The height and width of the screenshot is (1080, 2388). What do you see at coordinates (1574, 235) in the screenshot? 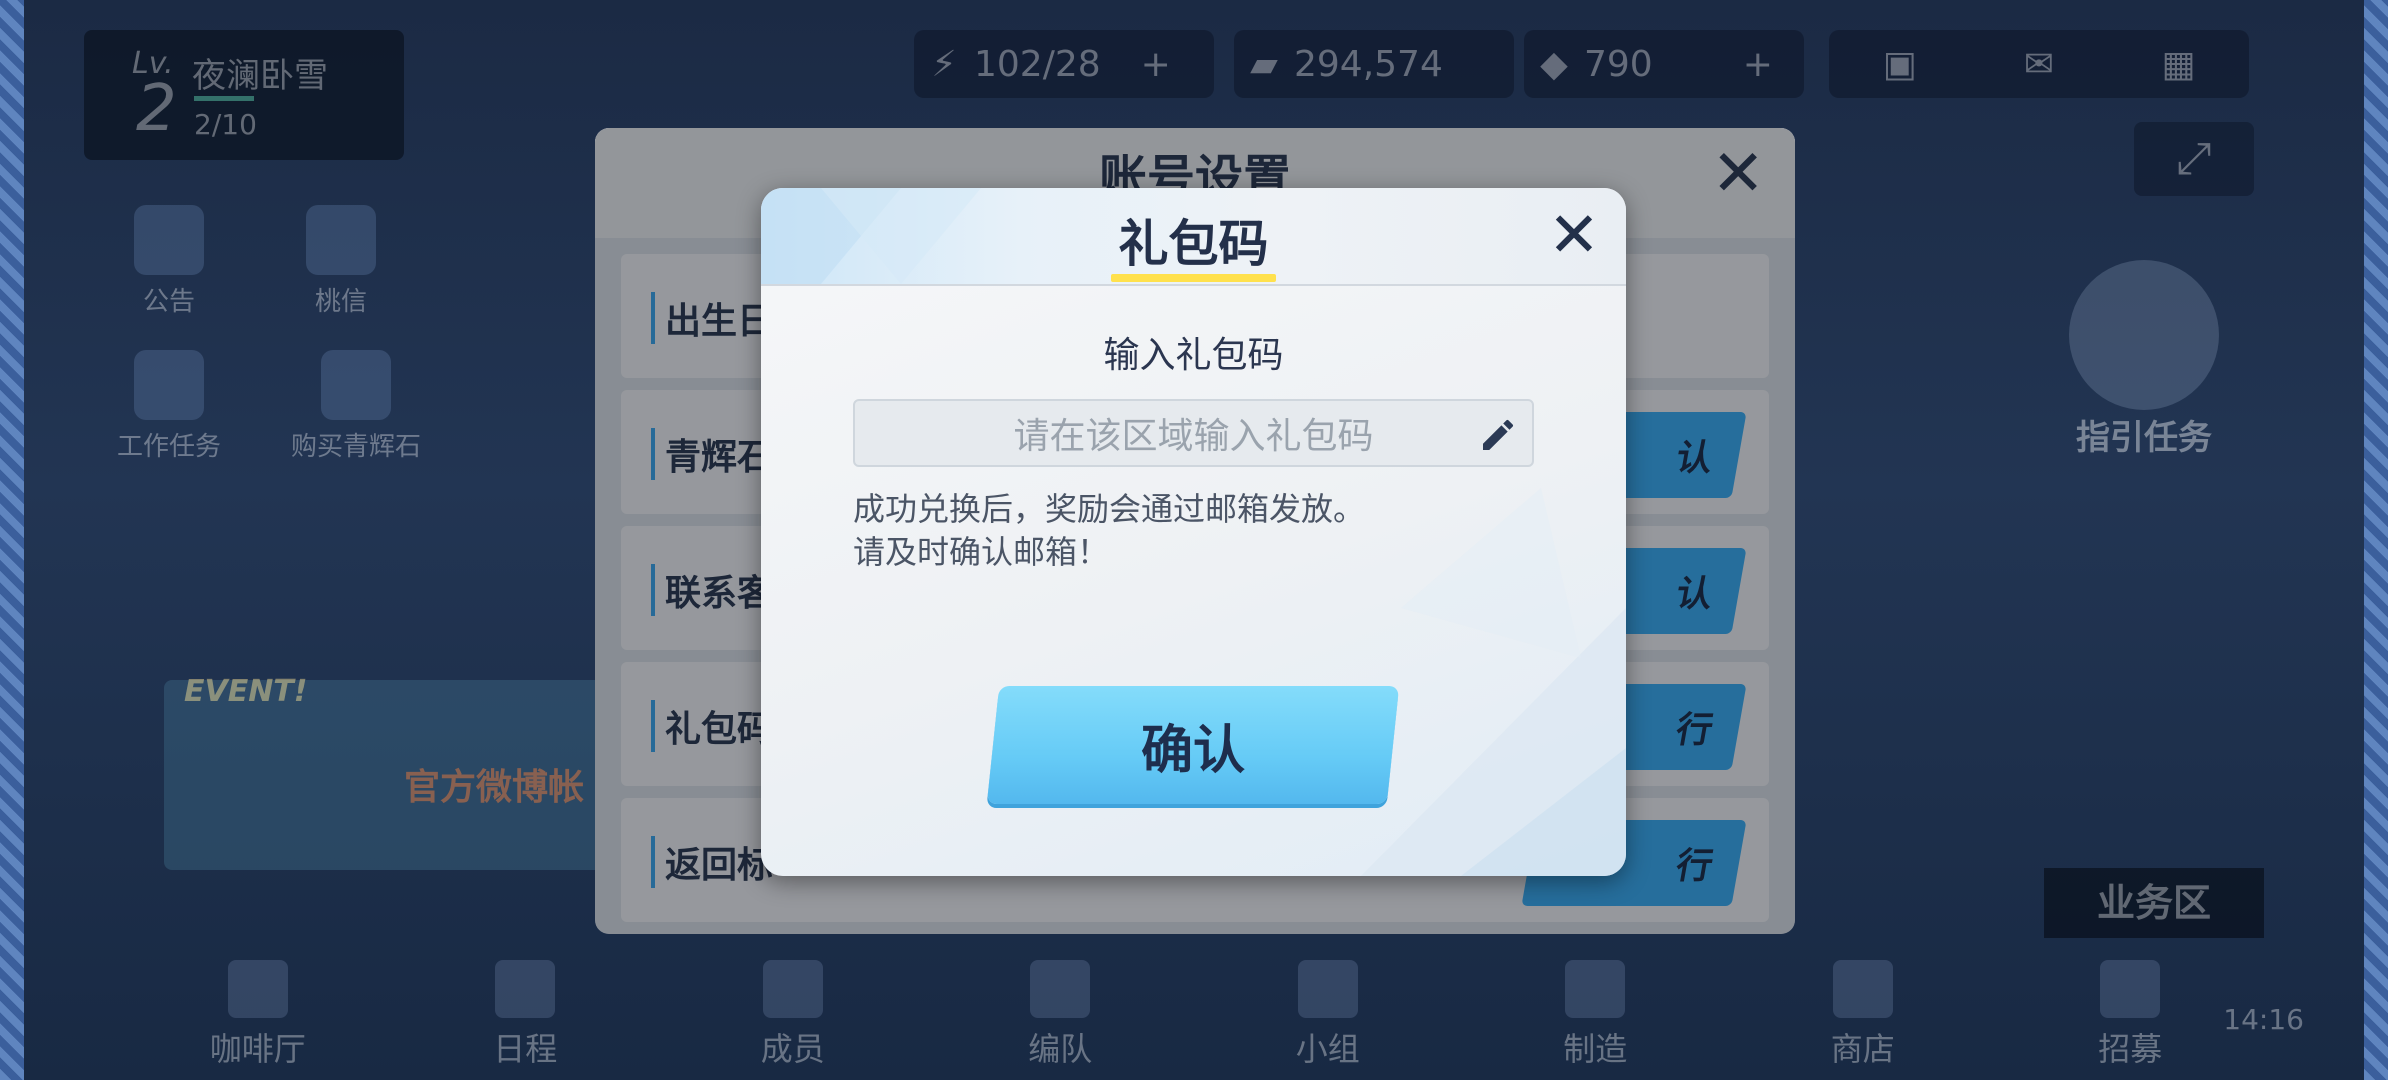
I see `gift-dialog-close-icon: ✕` at bounding box center [1574, 235].